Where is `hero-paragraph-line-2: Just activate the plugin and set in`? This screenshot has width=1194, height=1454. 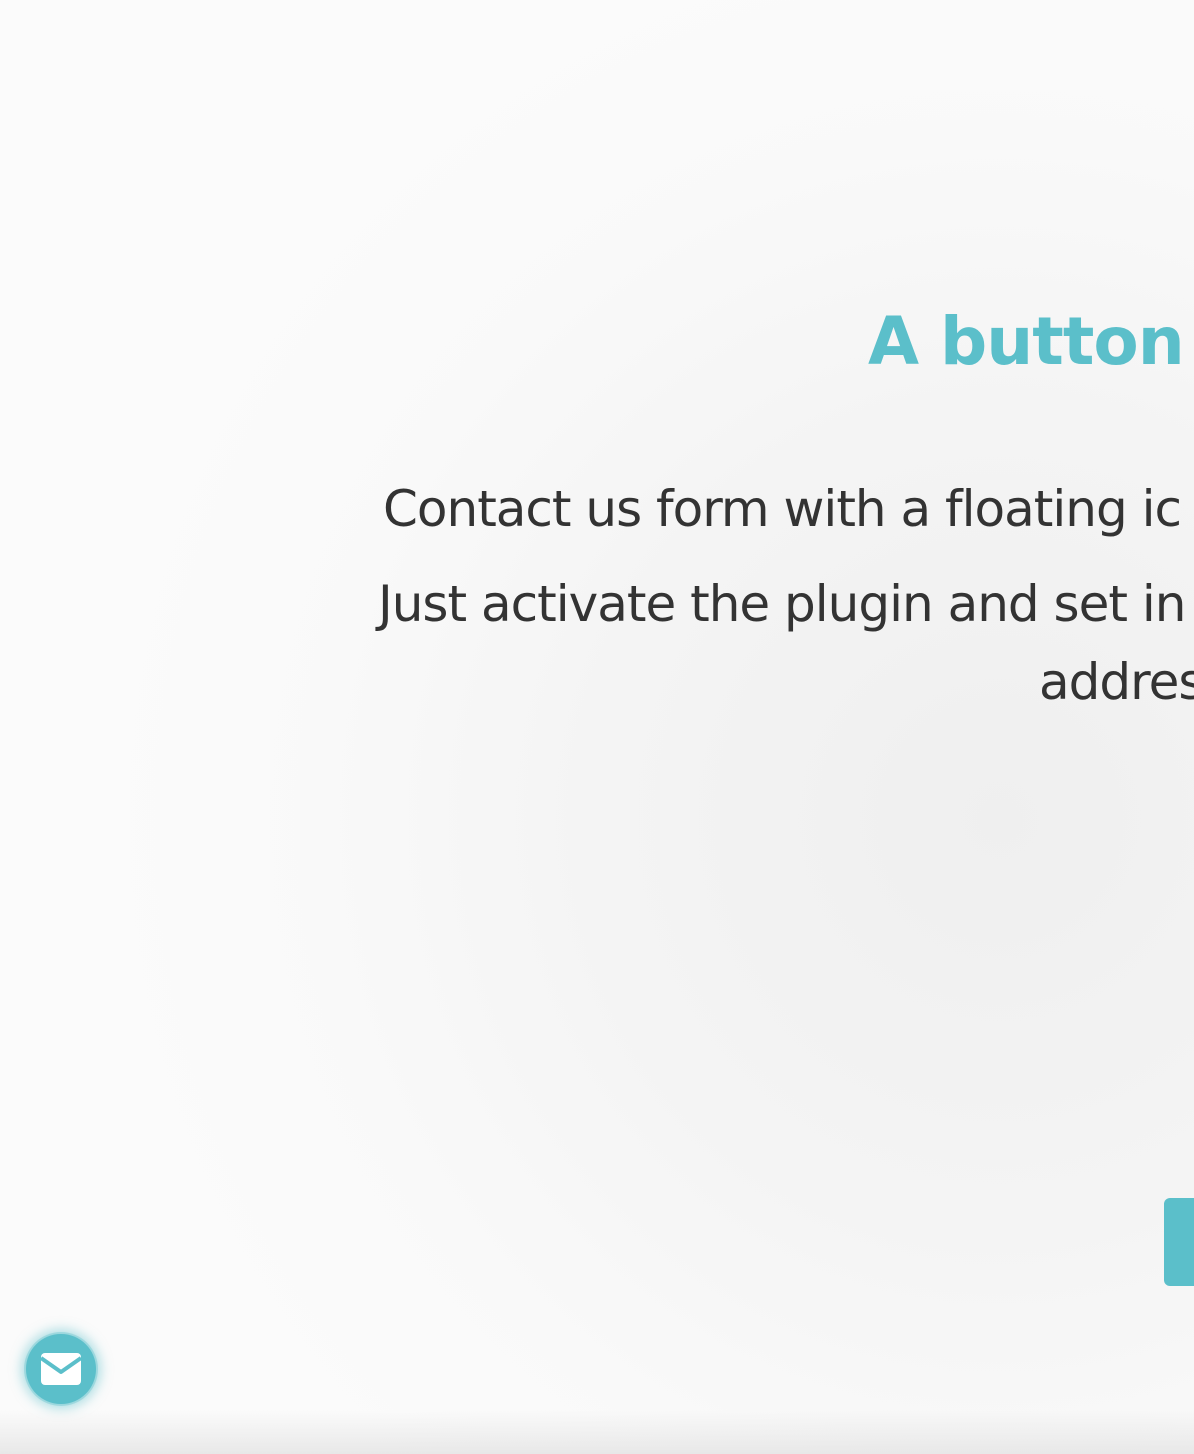
hero-paragraph-line-2: Just activate the plugin and set in is located at coordinates (782, 604).